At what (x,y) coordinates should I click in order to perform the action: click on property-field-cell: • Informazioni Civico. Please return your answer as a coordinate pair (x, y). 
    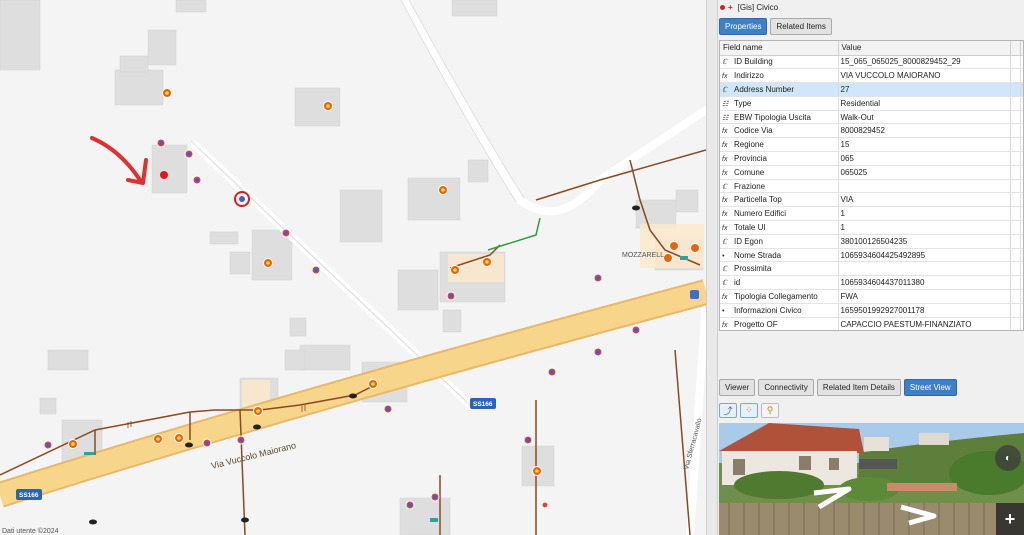
    Looking at the image, I should click on (779, 310).